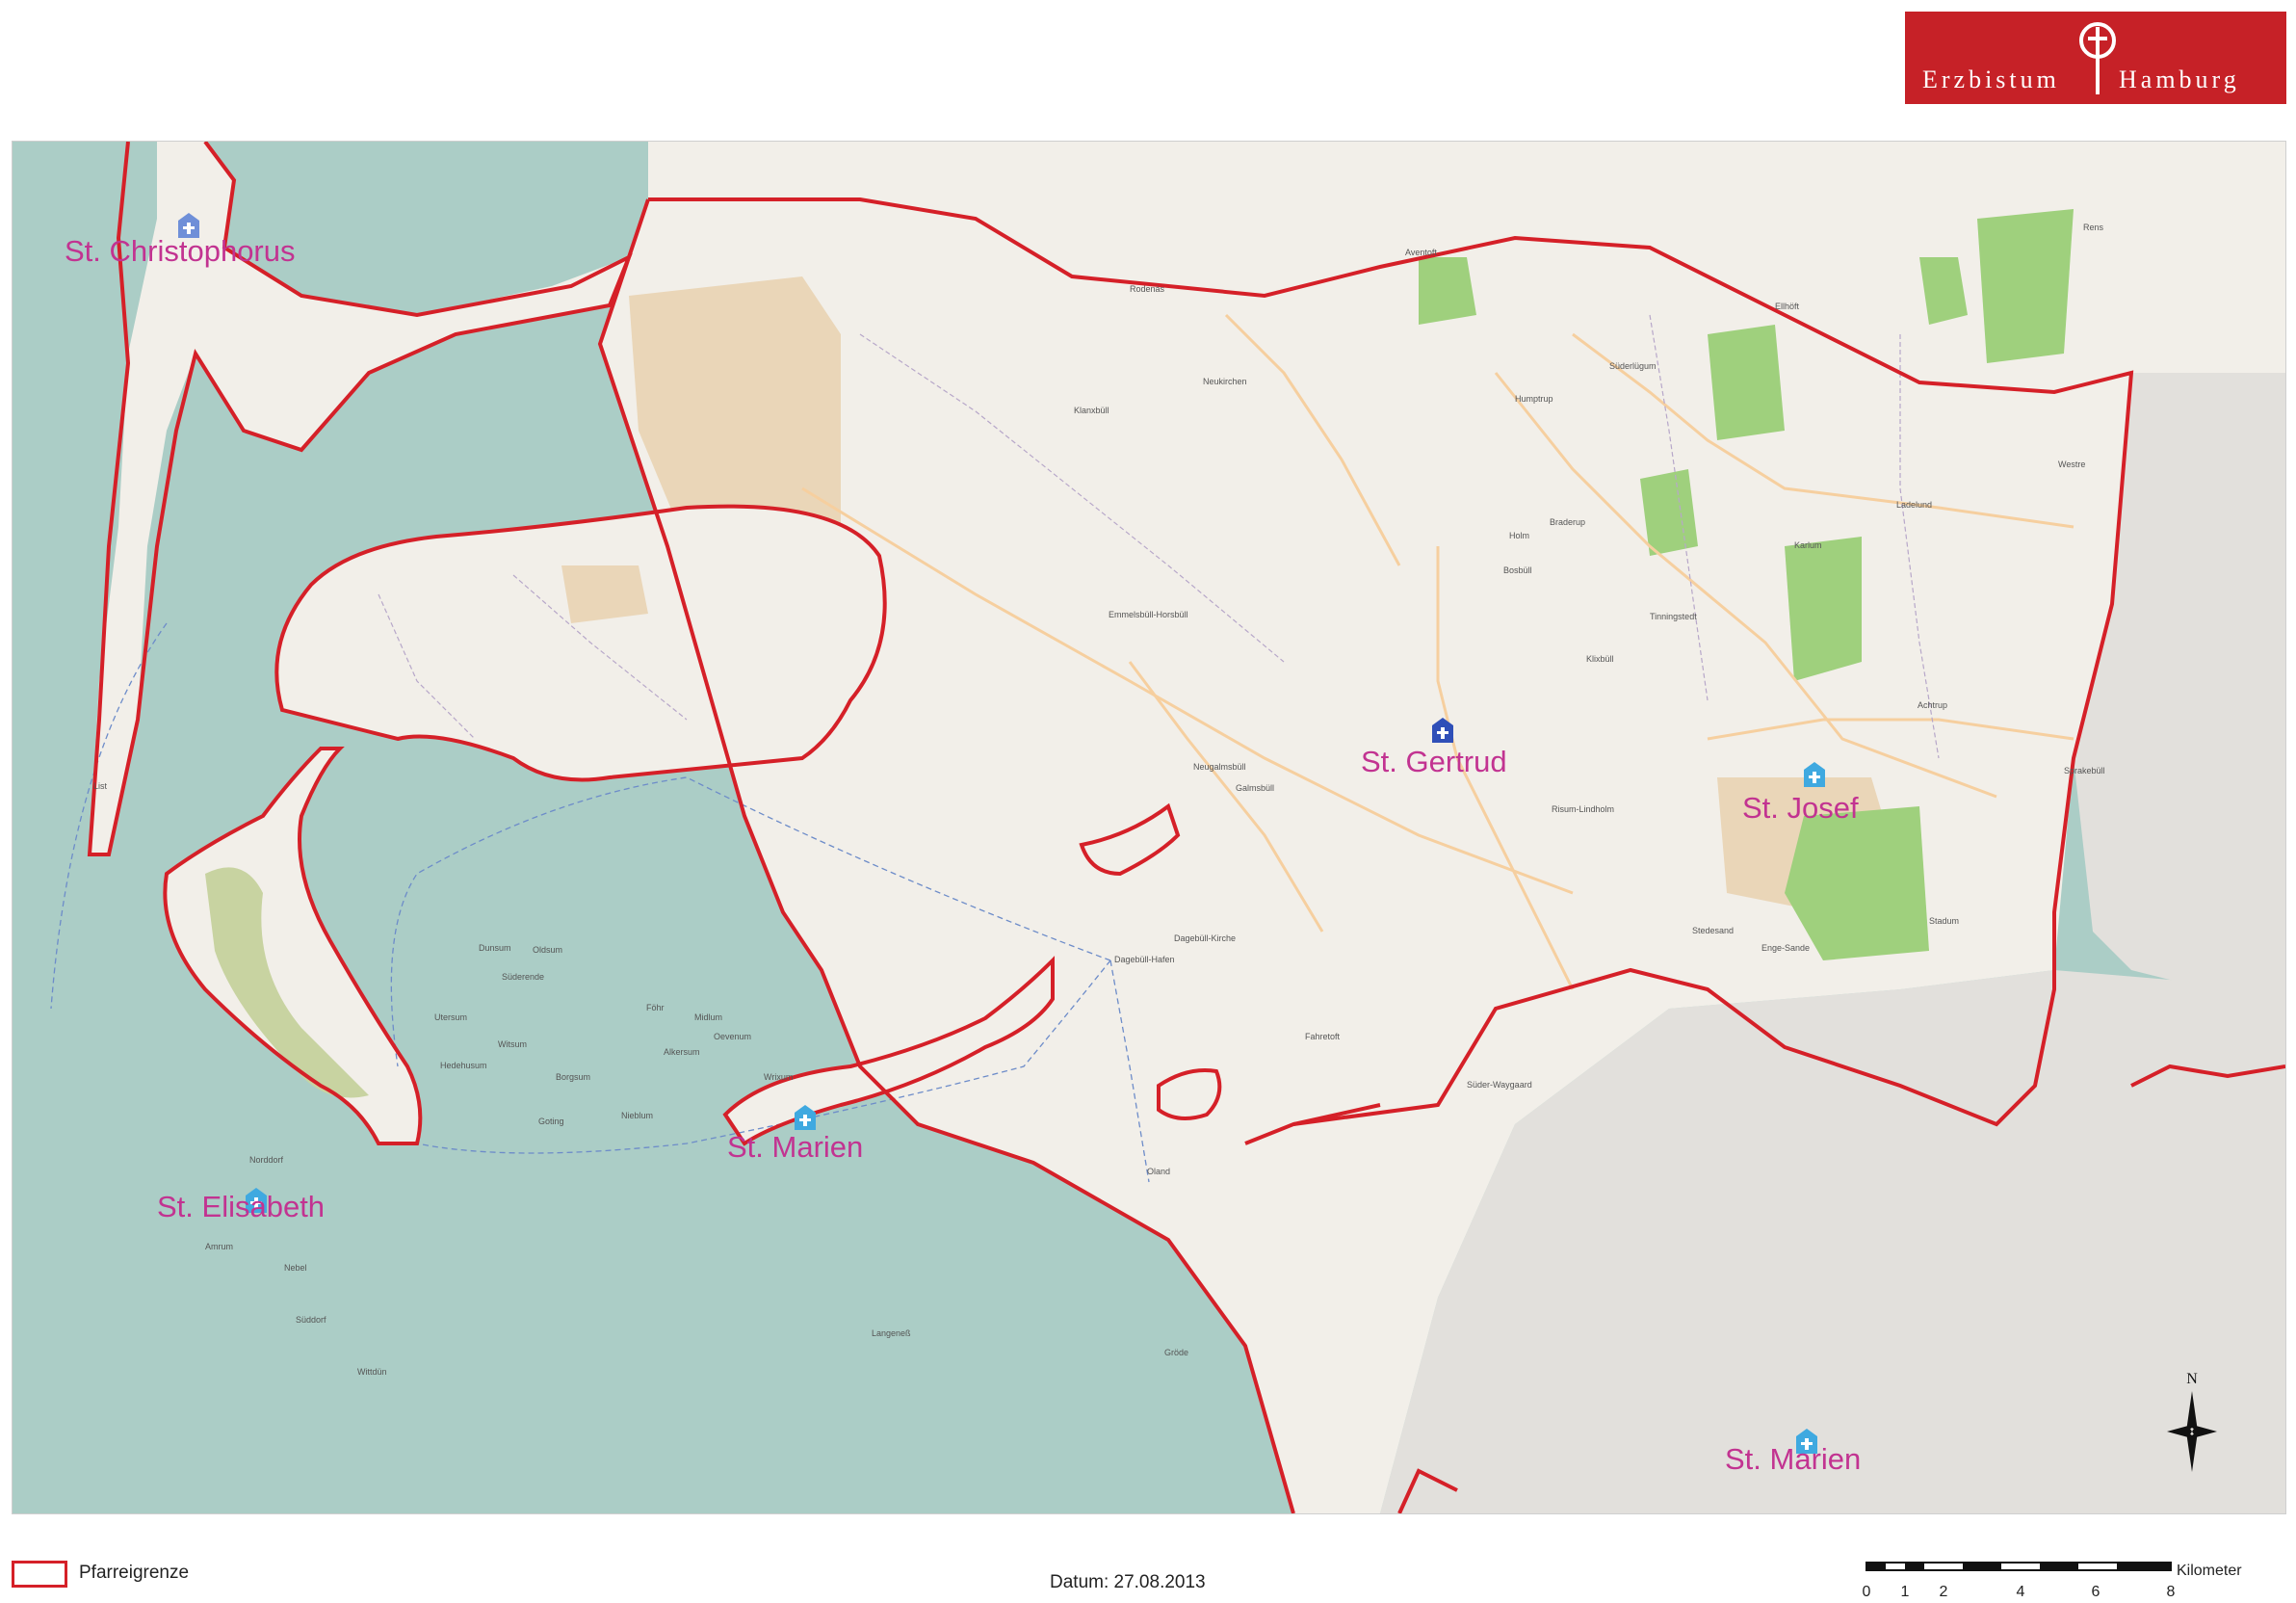 The width and height of the screenshot is (2296, 1603). I want to click on place-label: Föhr, so click(655, 1007).